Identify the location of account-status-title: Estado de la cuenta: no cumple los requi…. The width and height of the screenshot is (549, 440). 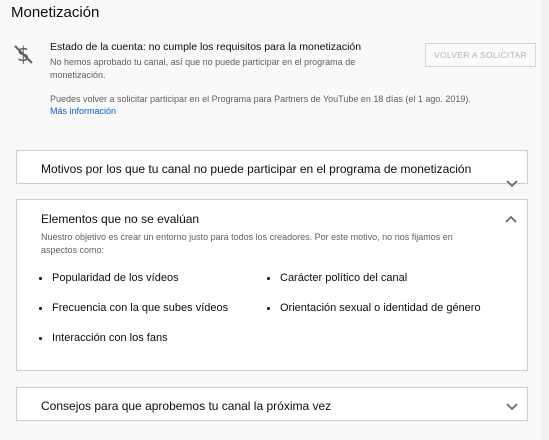
(206, 47).